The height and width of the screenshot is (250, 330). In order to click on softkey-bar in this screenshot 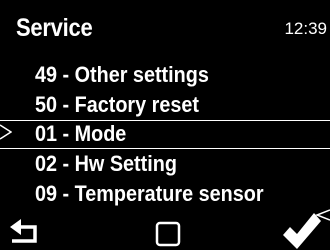, I will do `click(165, 231)`.